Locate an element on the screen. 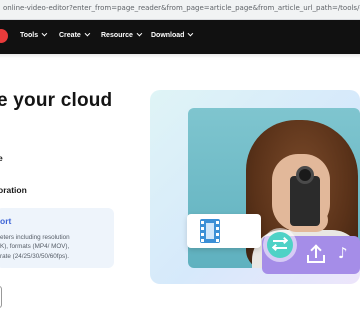  brand-logo is located at coordinates (4, 36).